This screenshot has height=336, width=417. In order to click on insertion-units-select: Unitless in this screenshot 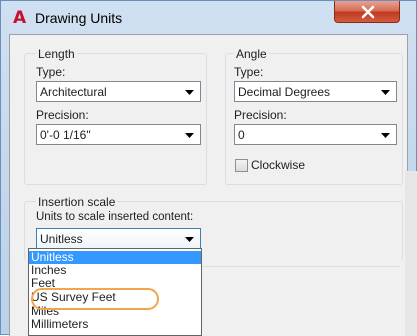, I will do `click(118, 238)`.